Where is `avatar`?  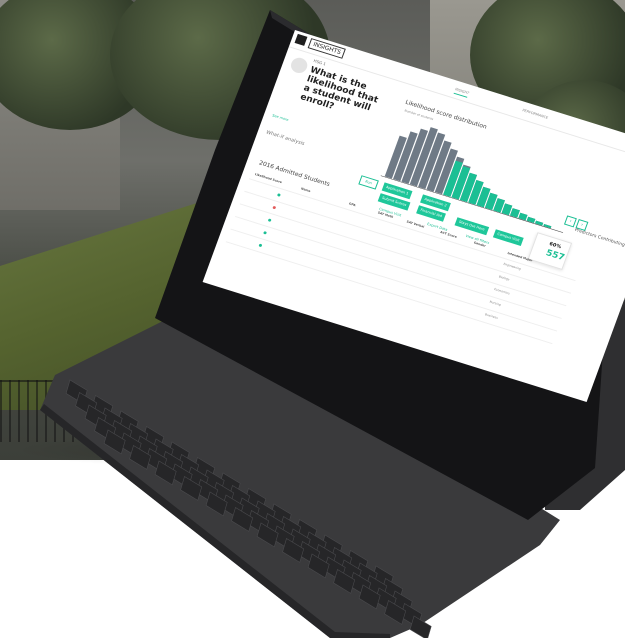
avatar is located at coordinates (299, 65).